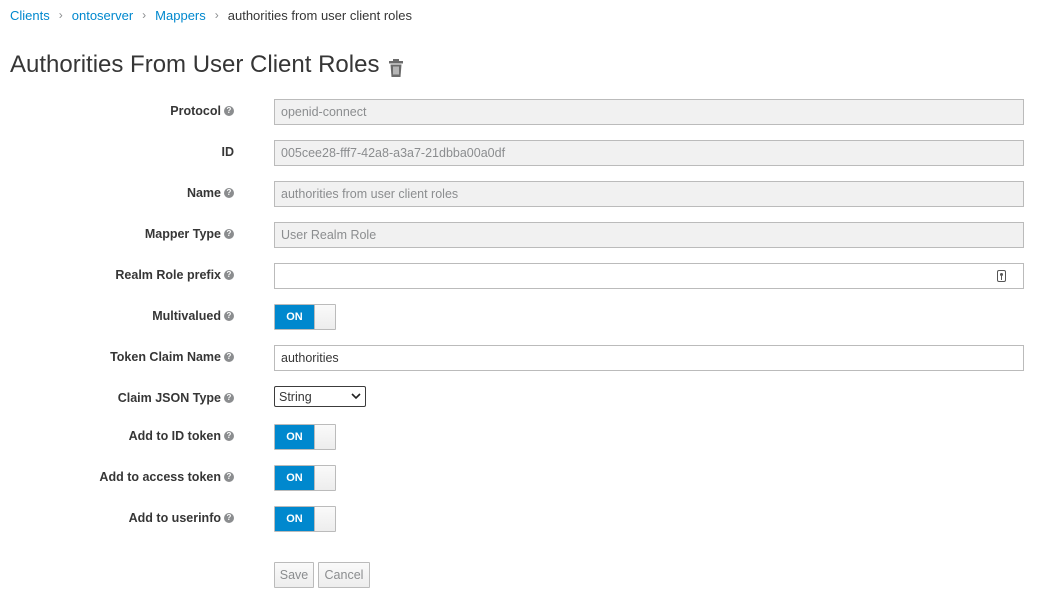 This screenshot has height=594, width=1039. What do you see at coordinates (393, 153) in the screenshot?
I see `id-value: 005cee28-fff7-42a8-a3a7-21dbba00a0df` at bounding box center [393, 153].